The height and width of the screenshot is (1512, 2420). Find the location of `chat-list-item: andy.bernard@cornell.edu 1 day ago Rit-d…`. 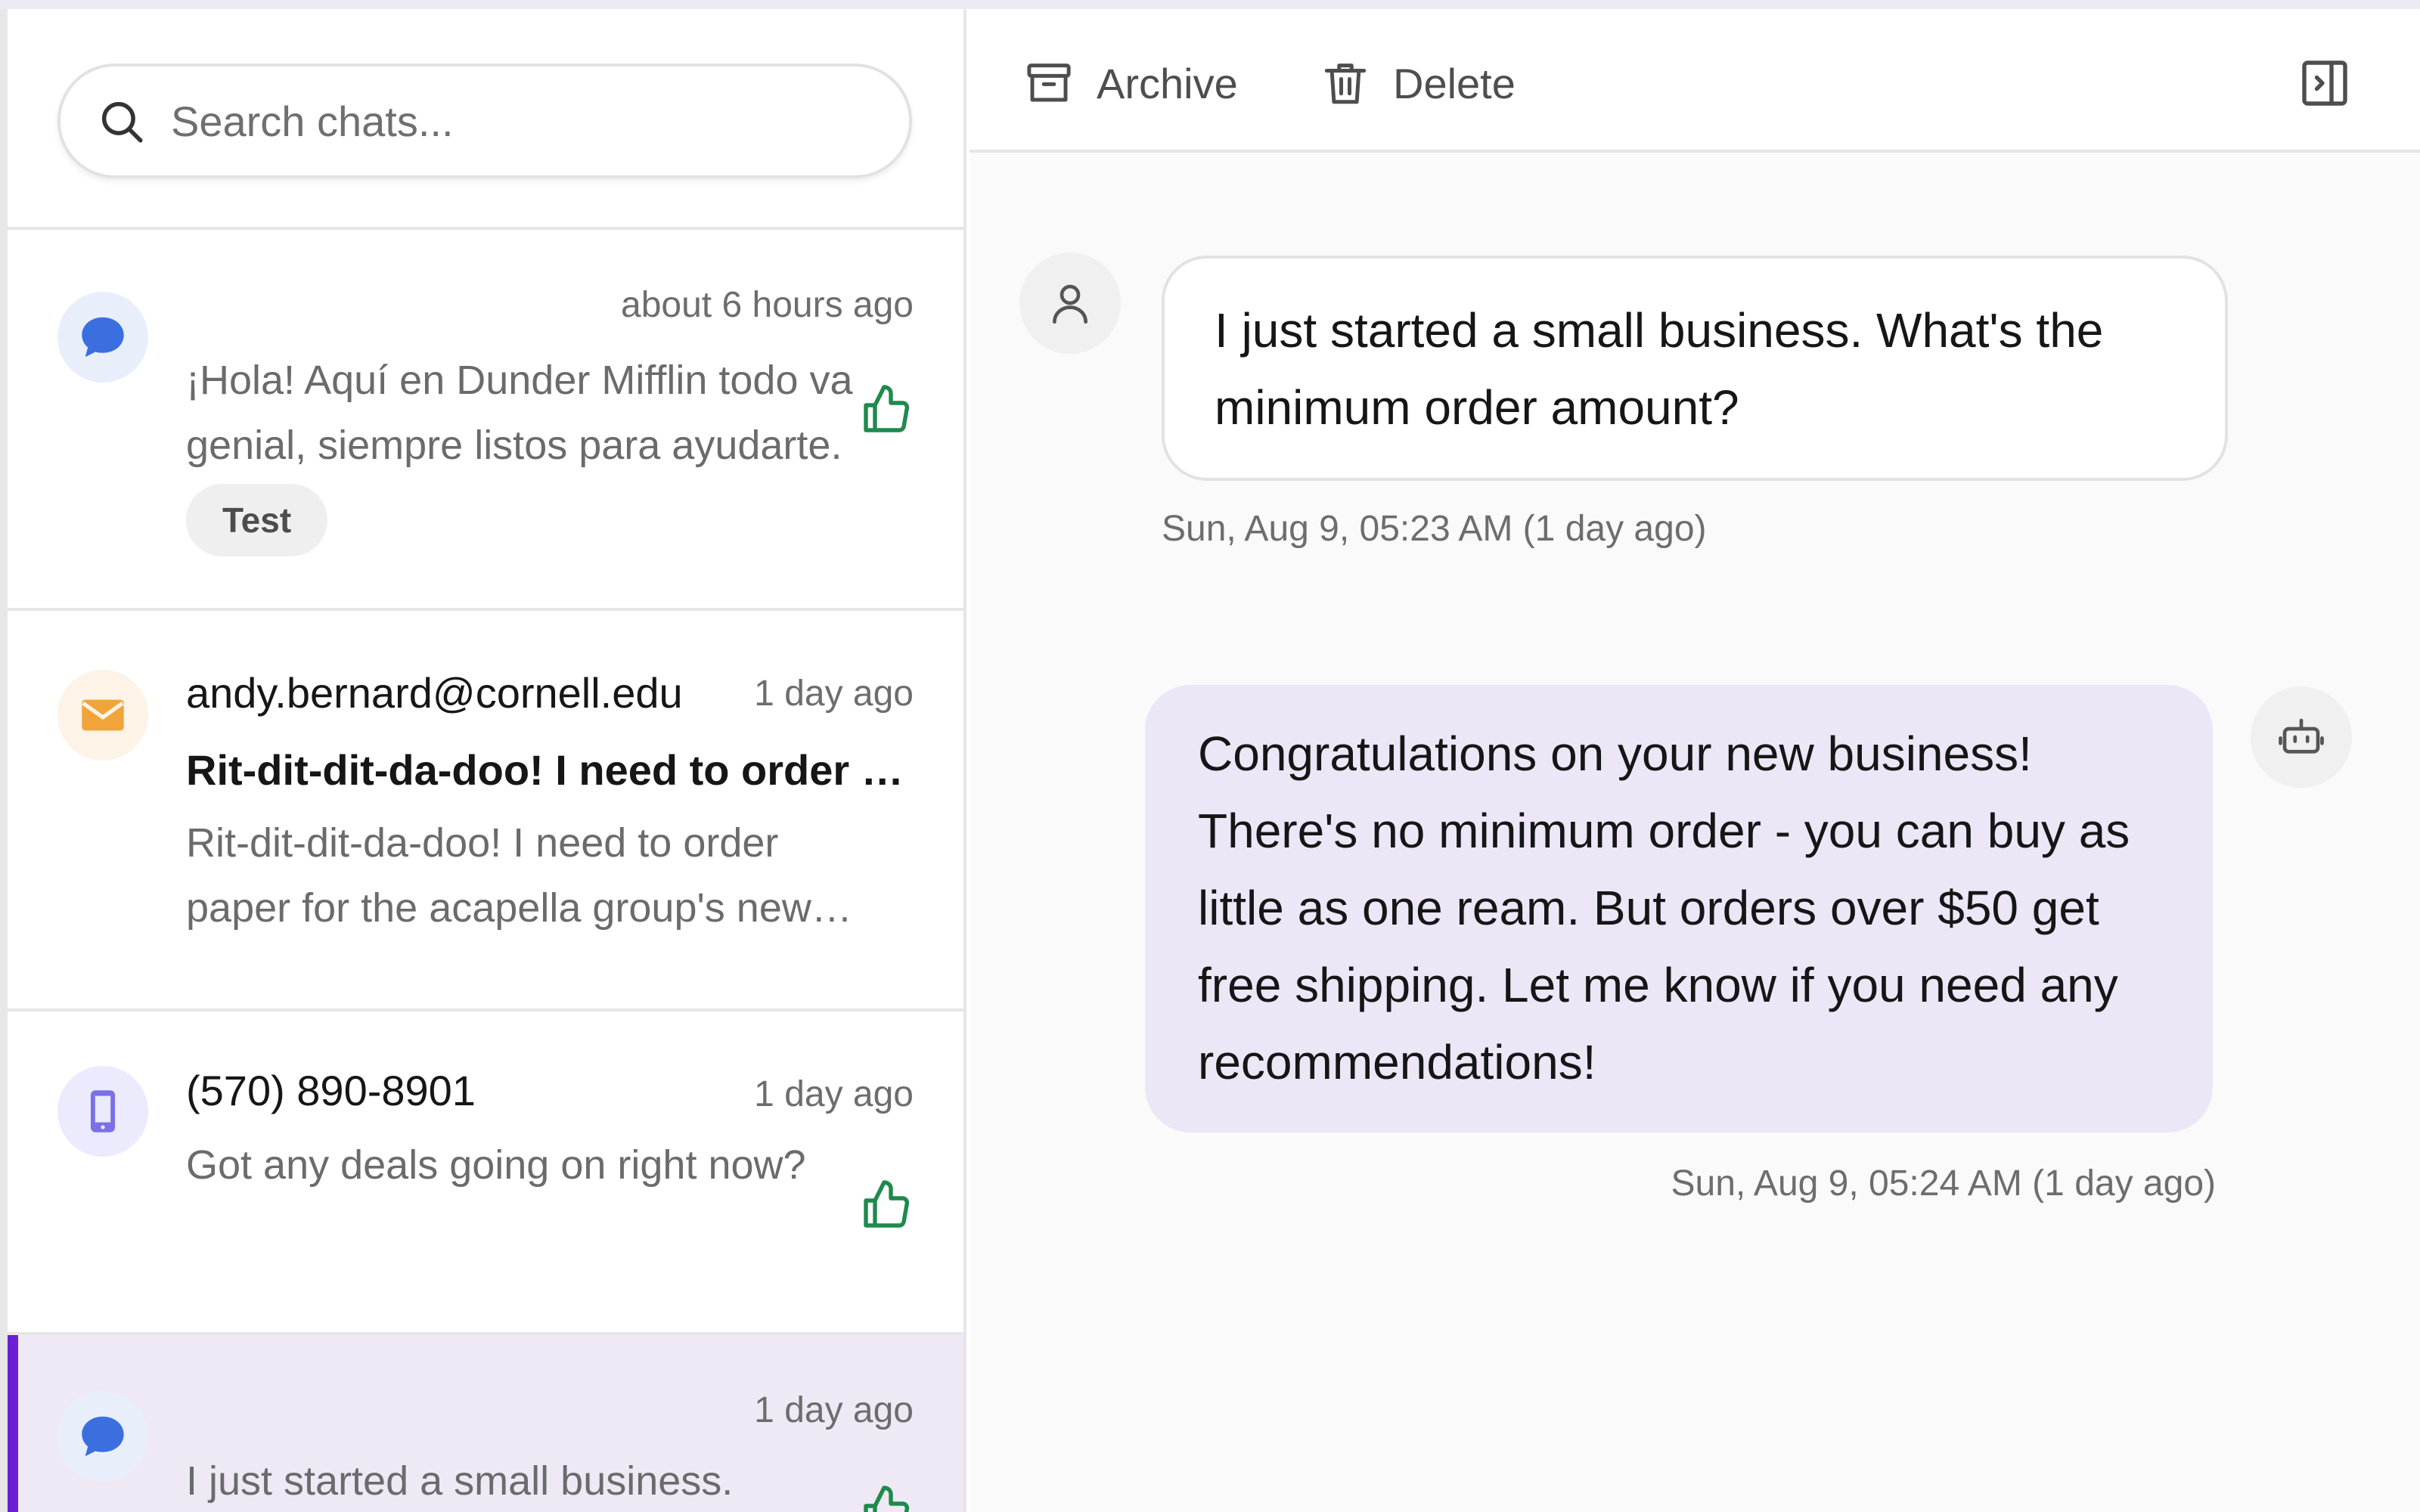

chat-list-item: andy.bernard@cornell.edu 1 day ago Rit-d… is located at coordinates (485, 812).